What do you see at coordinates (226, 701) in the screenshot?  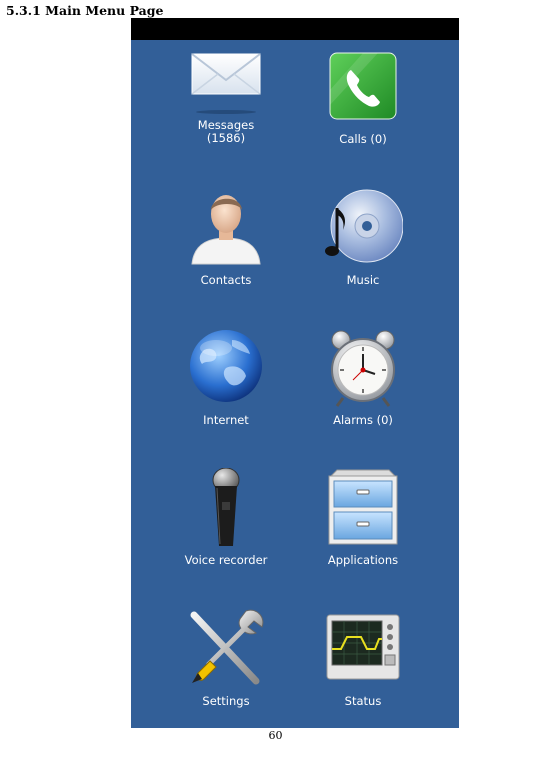 I see `menu-item-label: Settings` at bounding box center [226, 701].